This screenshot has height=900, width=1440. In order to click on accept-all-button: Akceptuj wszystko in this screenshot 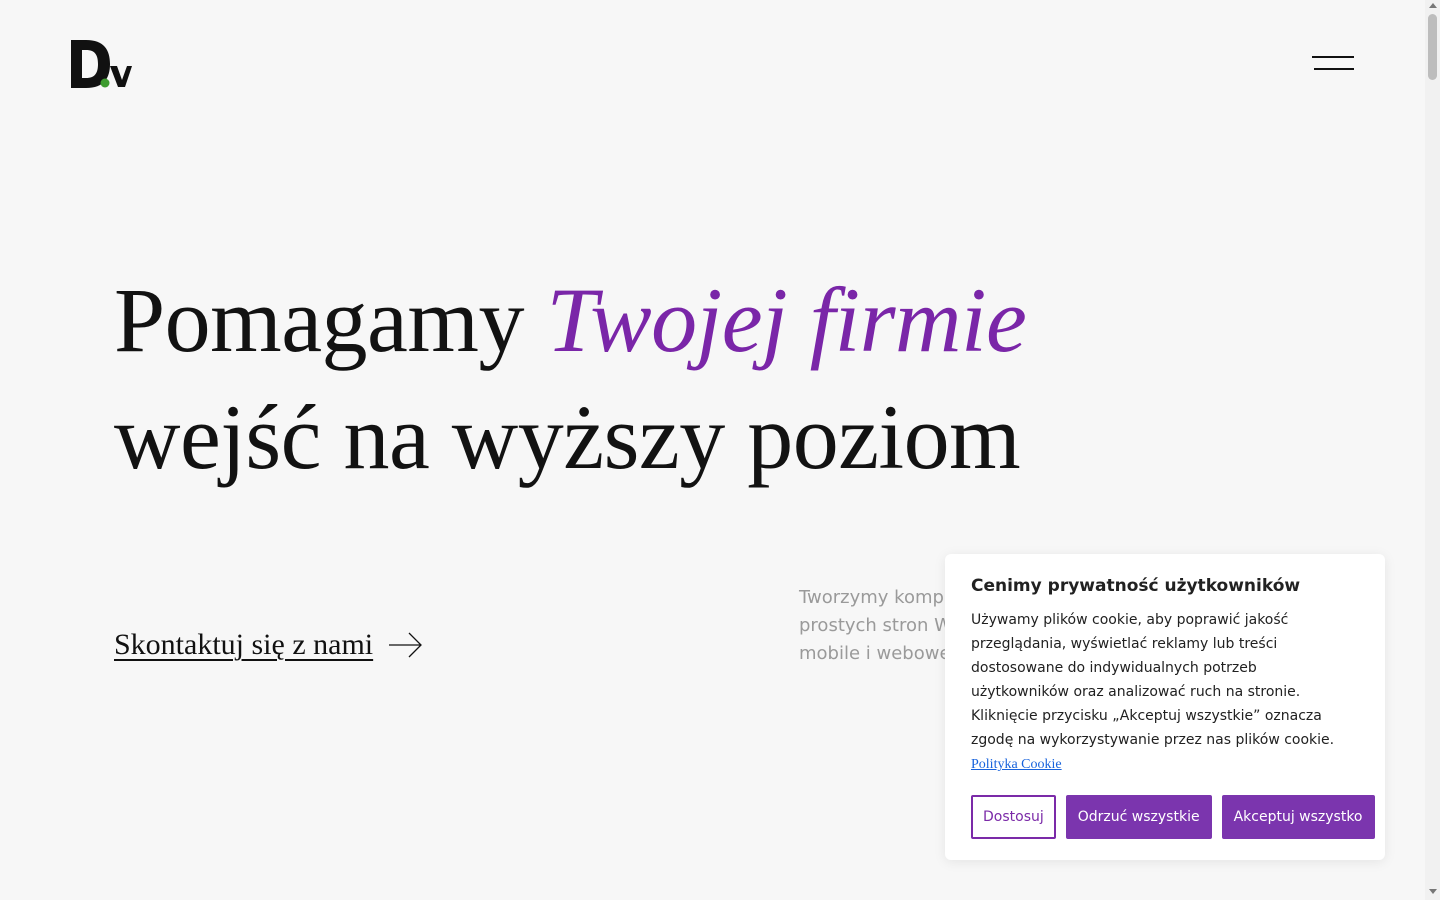, I will do `click(1298, 817)`.